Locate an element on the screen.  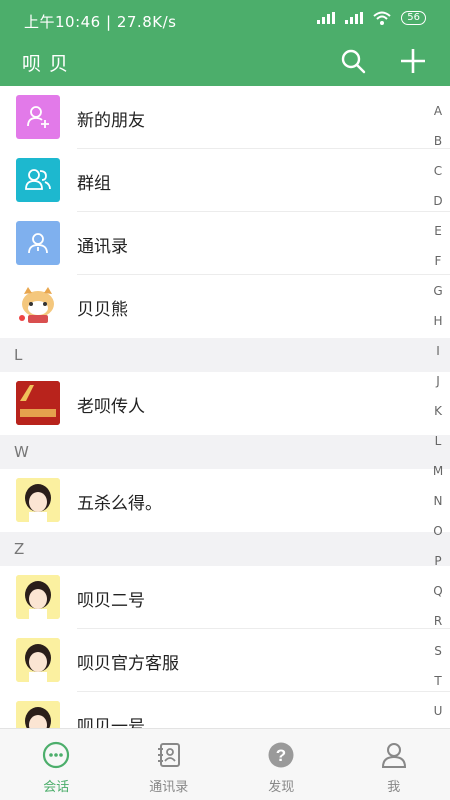
tab-label: 通讯录 is located at coordinates (169, 787).